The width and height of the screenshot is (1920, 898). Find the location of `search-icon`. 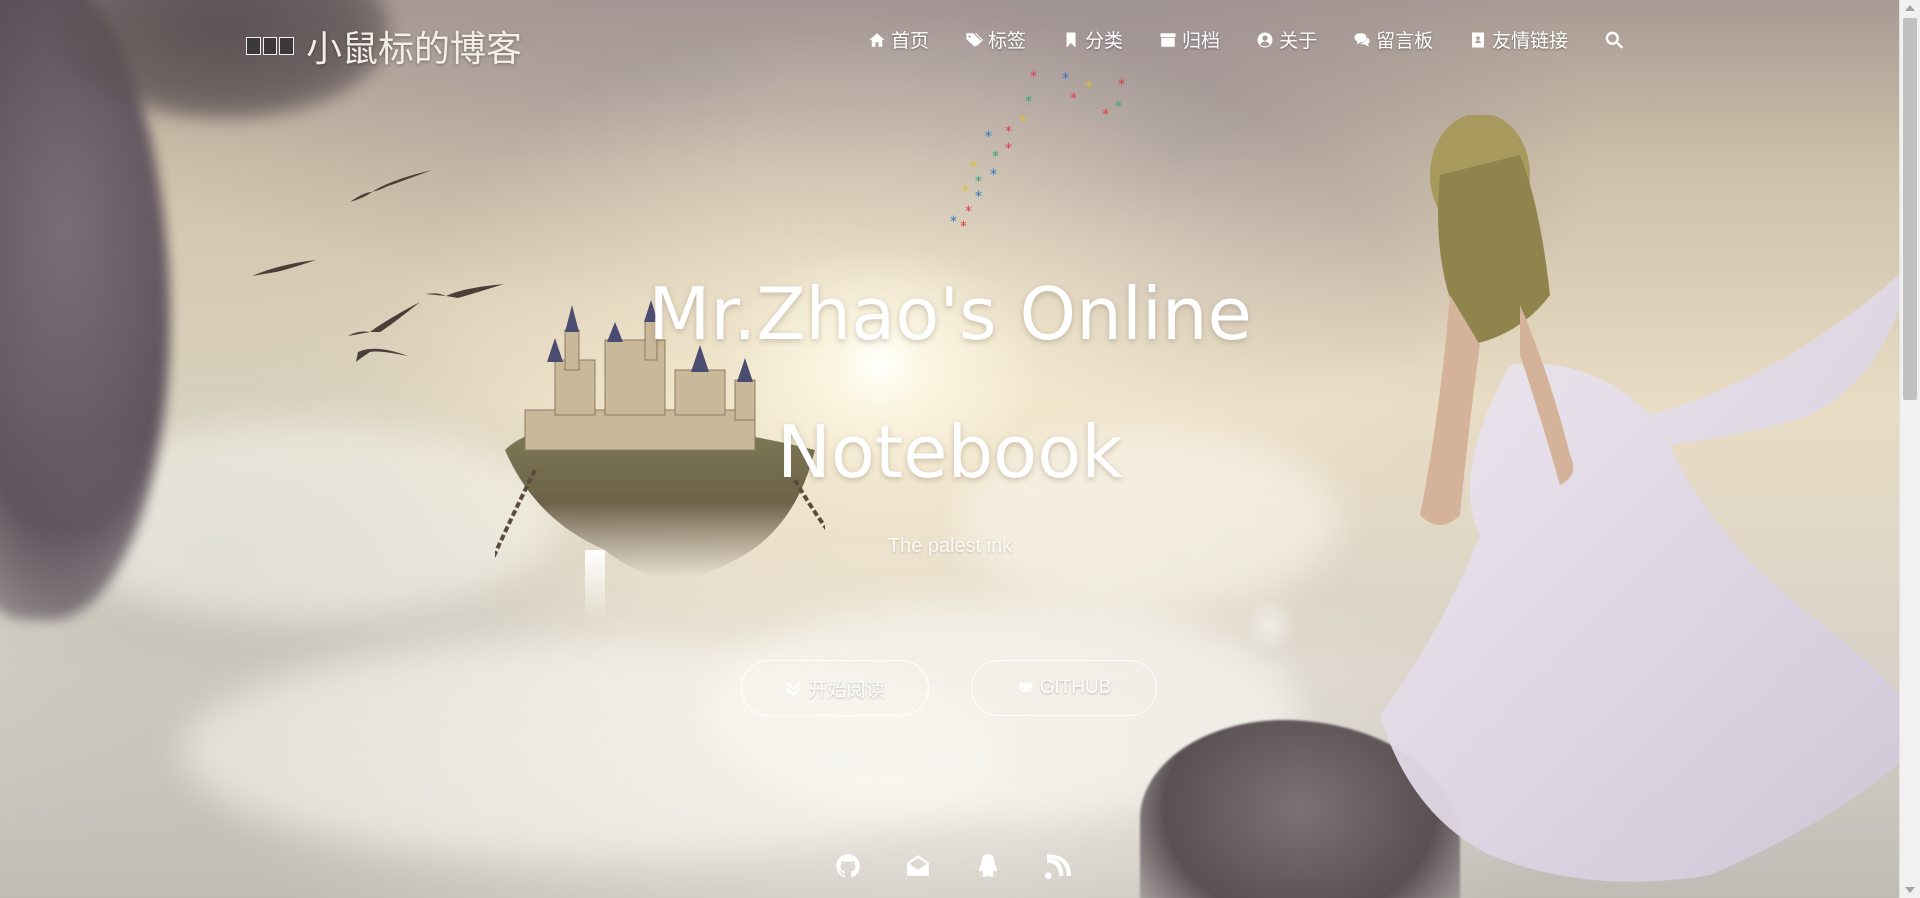

search-icon is located at coordinates (1614, 40).